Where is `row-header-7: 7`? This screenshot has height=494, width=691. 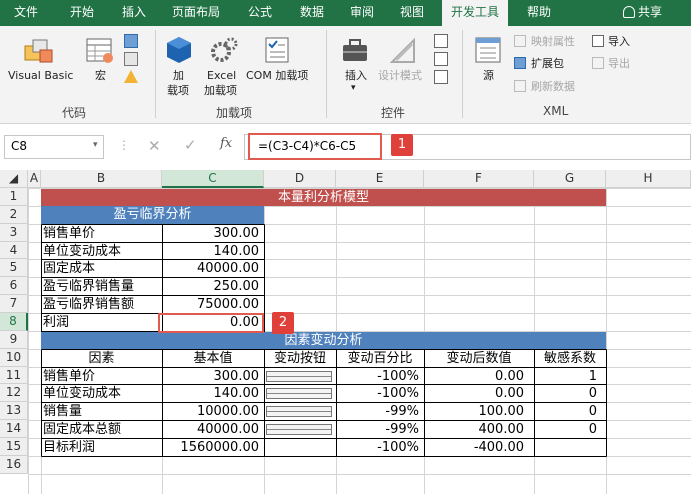 row-header-7: 7 is located at coordinates (14, 304).